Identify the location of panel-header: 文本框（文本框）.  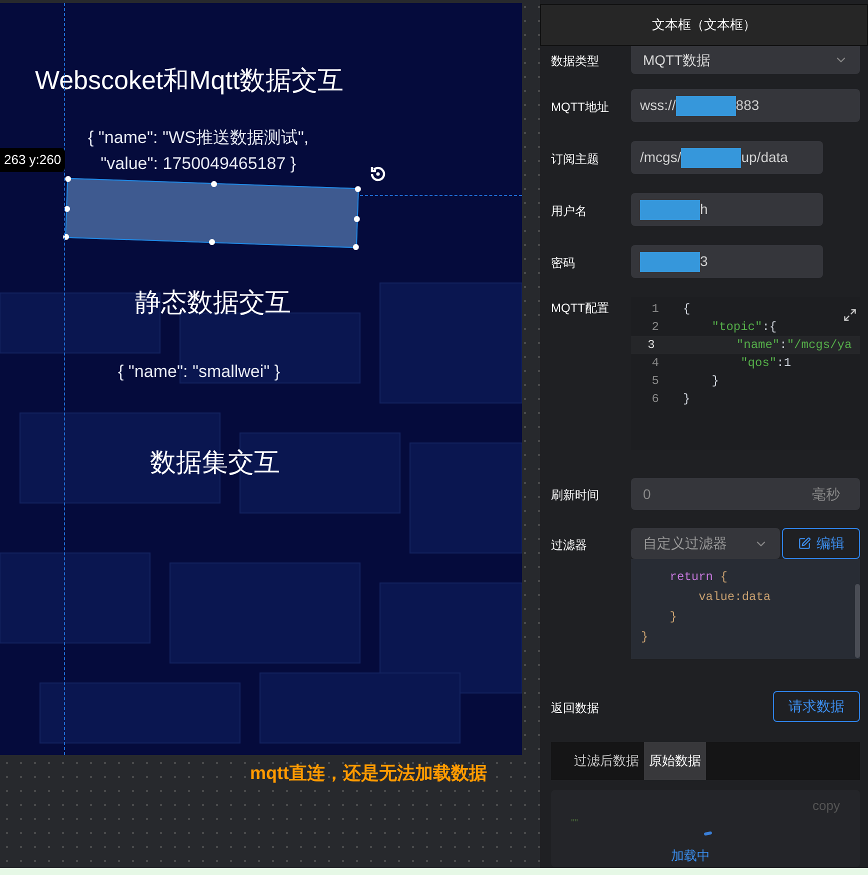
(704, 25).